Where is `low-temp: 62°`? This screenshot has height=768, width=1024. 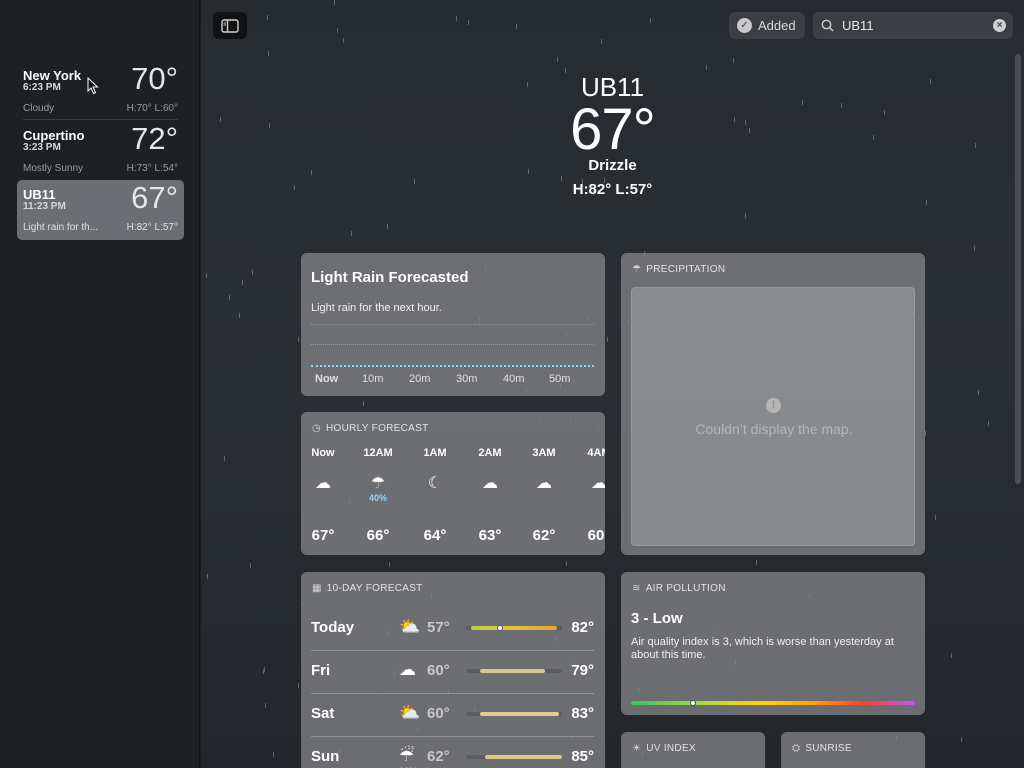
low-temp: 62° is located at coordinates (438, 756).